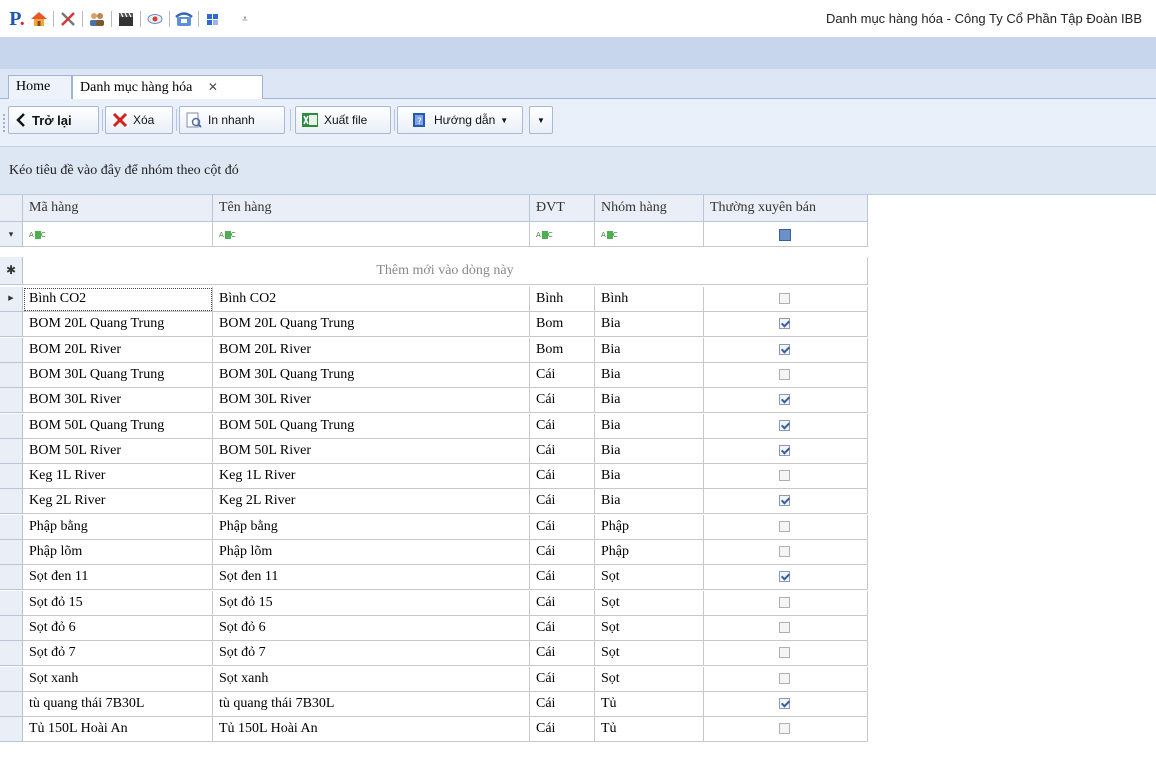 This screenshot has width=1156, height=762. Describe the element at coordinates (53, 120) in the screenshot. I see `back-button: Trở lại` at that location.